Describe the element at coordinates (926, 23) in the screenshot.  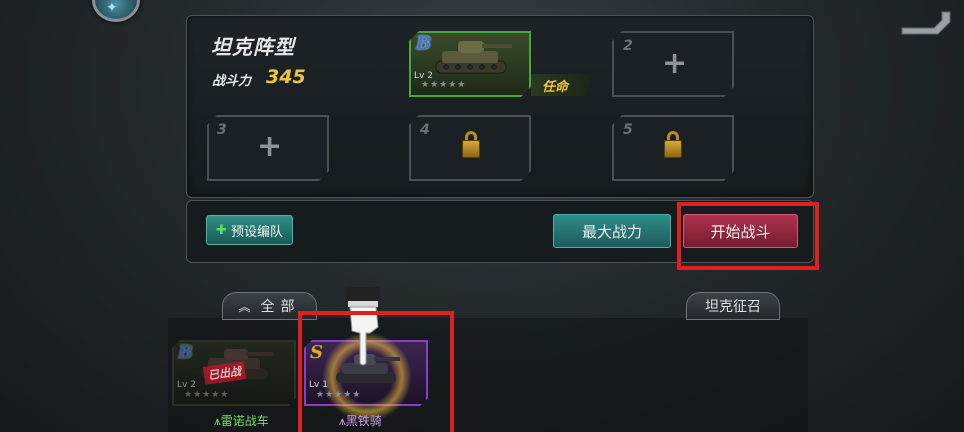
I see `back-arrow-icon` at that location.